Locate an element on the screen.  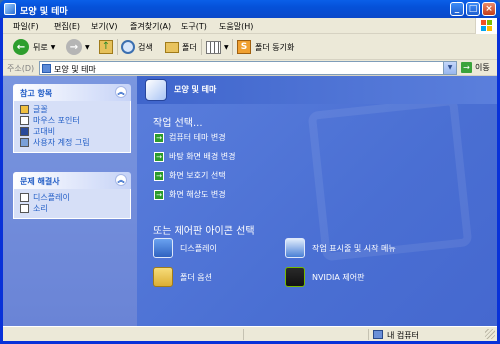
views-dropdown-icon: ▼ is located at coordinates (226, 47).